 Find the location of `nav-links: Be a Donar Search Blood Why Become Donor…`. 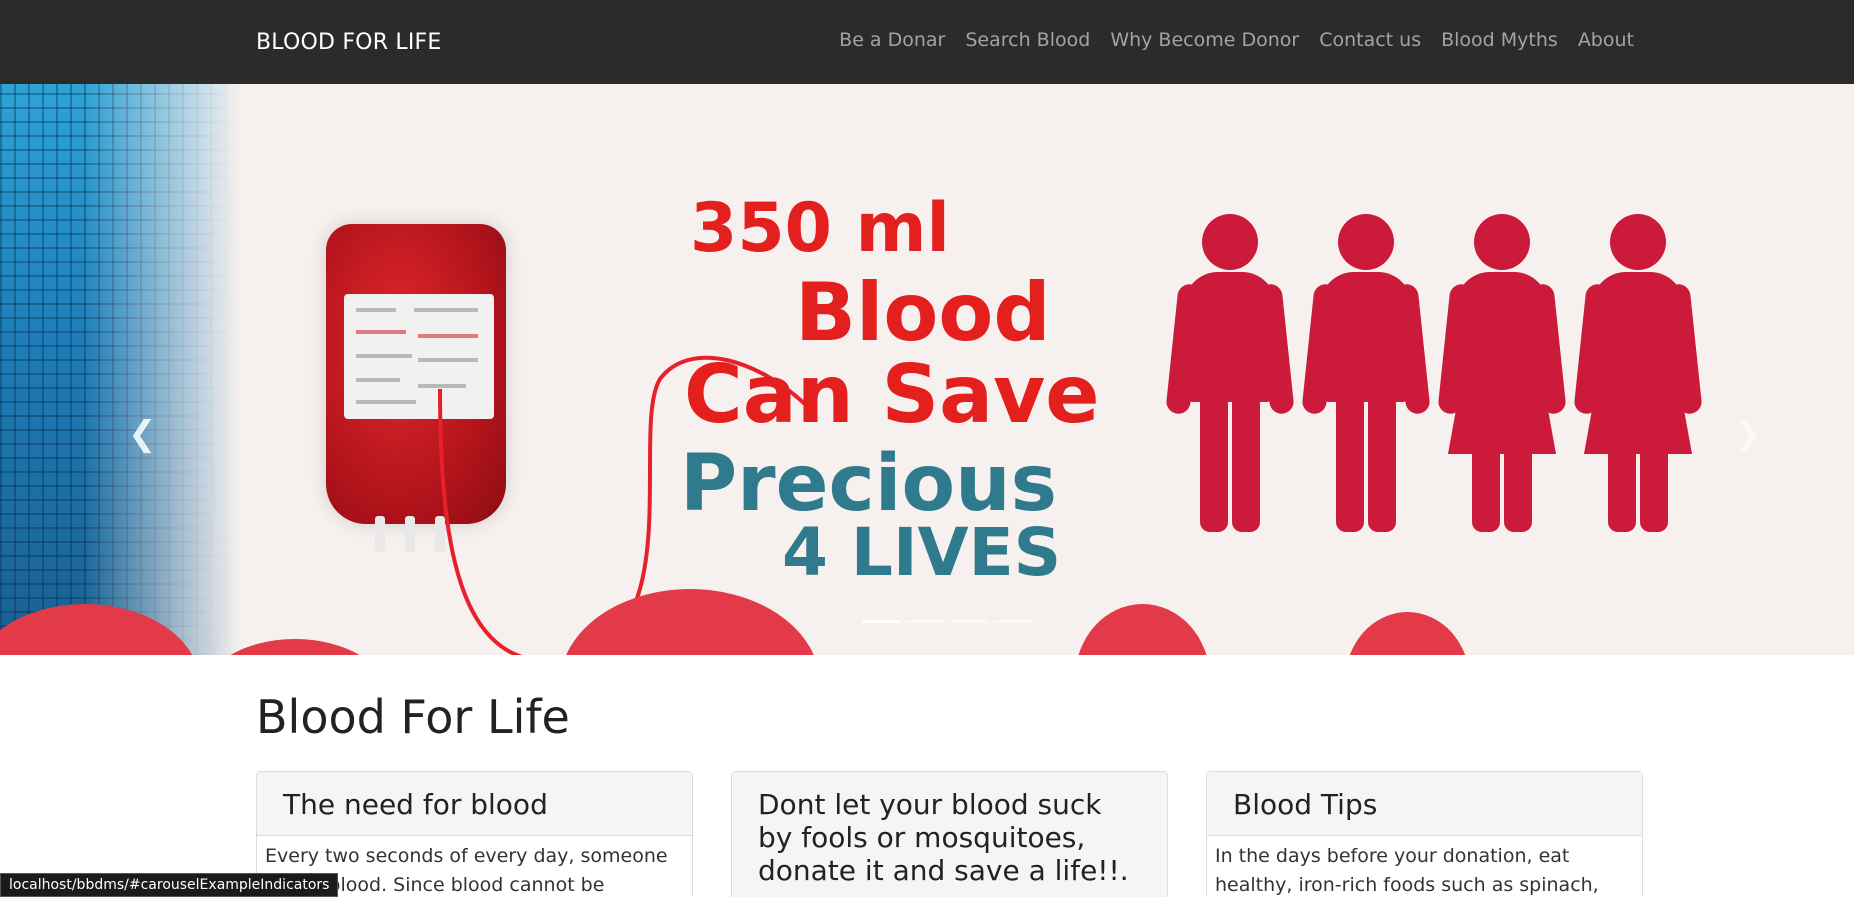

nav-links: Be a Donar Search Blood Why Become Donor… is located at coordinates (1236, 40).